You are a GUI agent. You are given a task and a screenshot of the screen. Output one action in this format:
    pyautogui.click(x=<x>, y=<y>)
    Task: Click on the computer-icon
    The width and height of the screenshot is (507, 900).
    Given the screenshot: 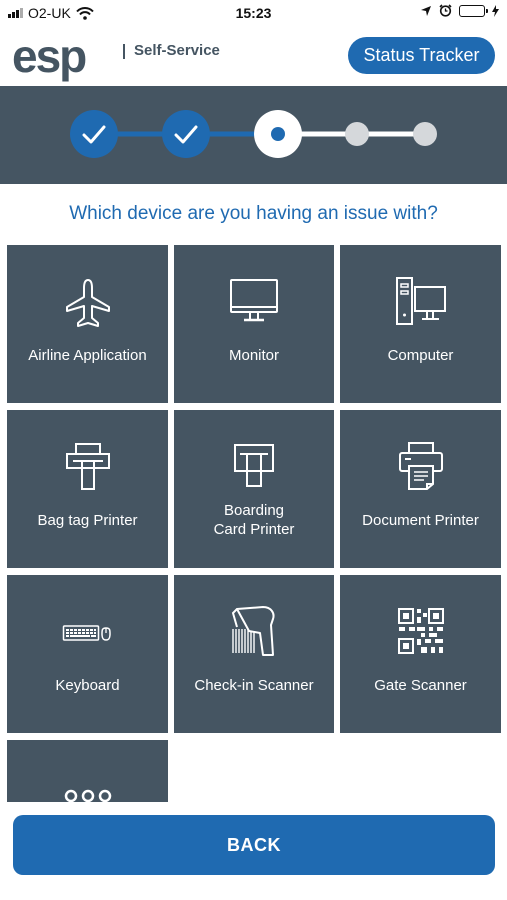 What is the action you would take?
    pyautogui.click(x=421, y=301)
    